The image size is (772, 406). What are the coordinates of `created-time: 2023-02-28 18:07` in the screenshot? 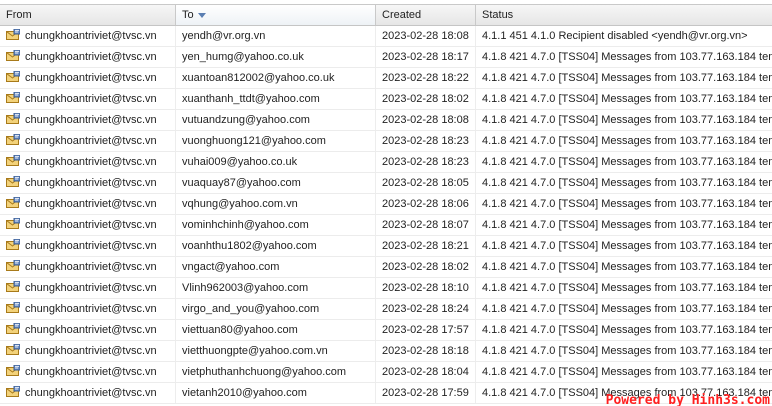 It's located at (426, 225).